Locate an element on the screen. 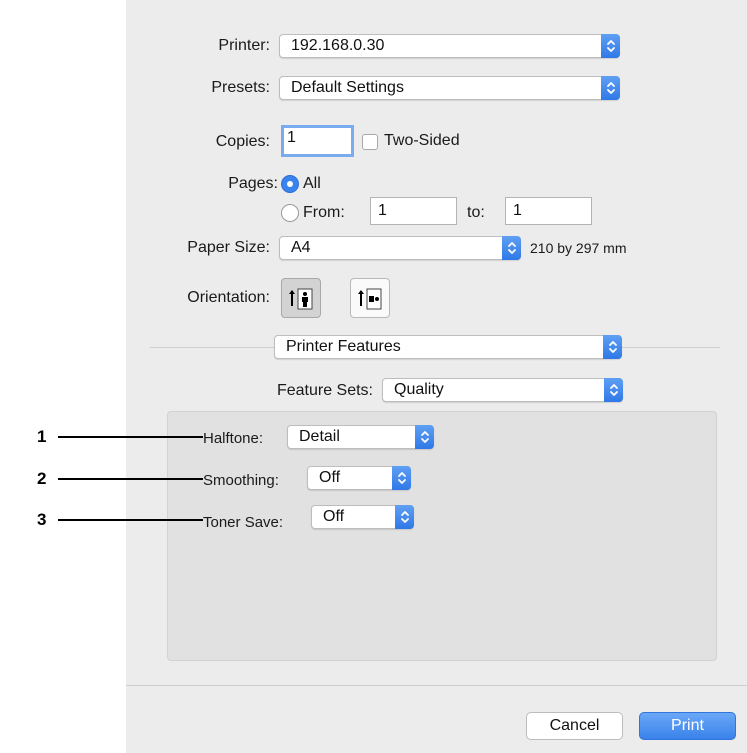 The image size is (747, 753). printer-label: Printer: is located at coordinates (244, 45).